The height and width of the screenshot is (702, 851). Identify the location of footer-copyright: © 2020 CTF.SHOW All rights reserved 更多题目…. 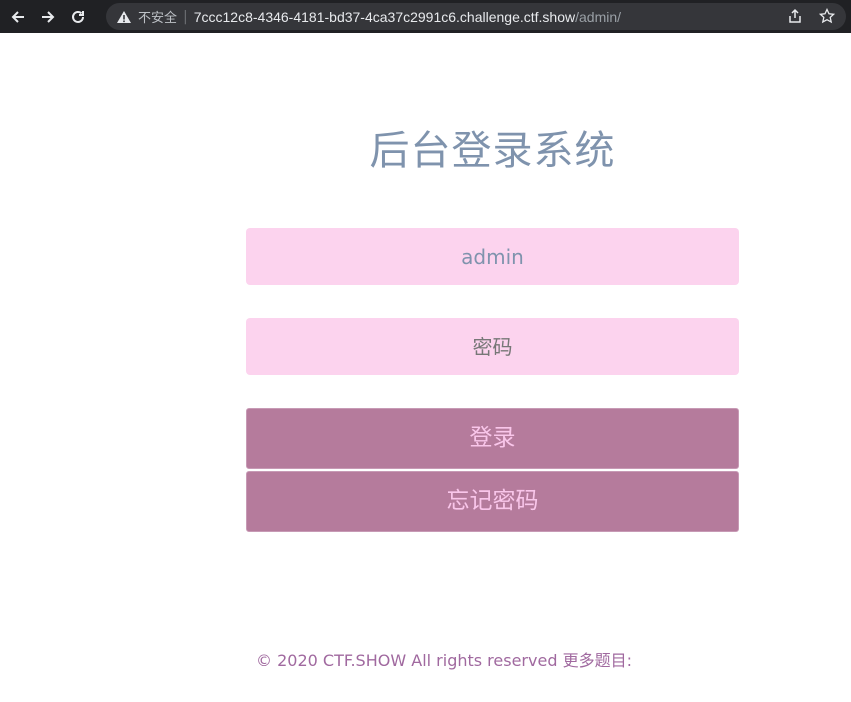
(444, 660).